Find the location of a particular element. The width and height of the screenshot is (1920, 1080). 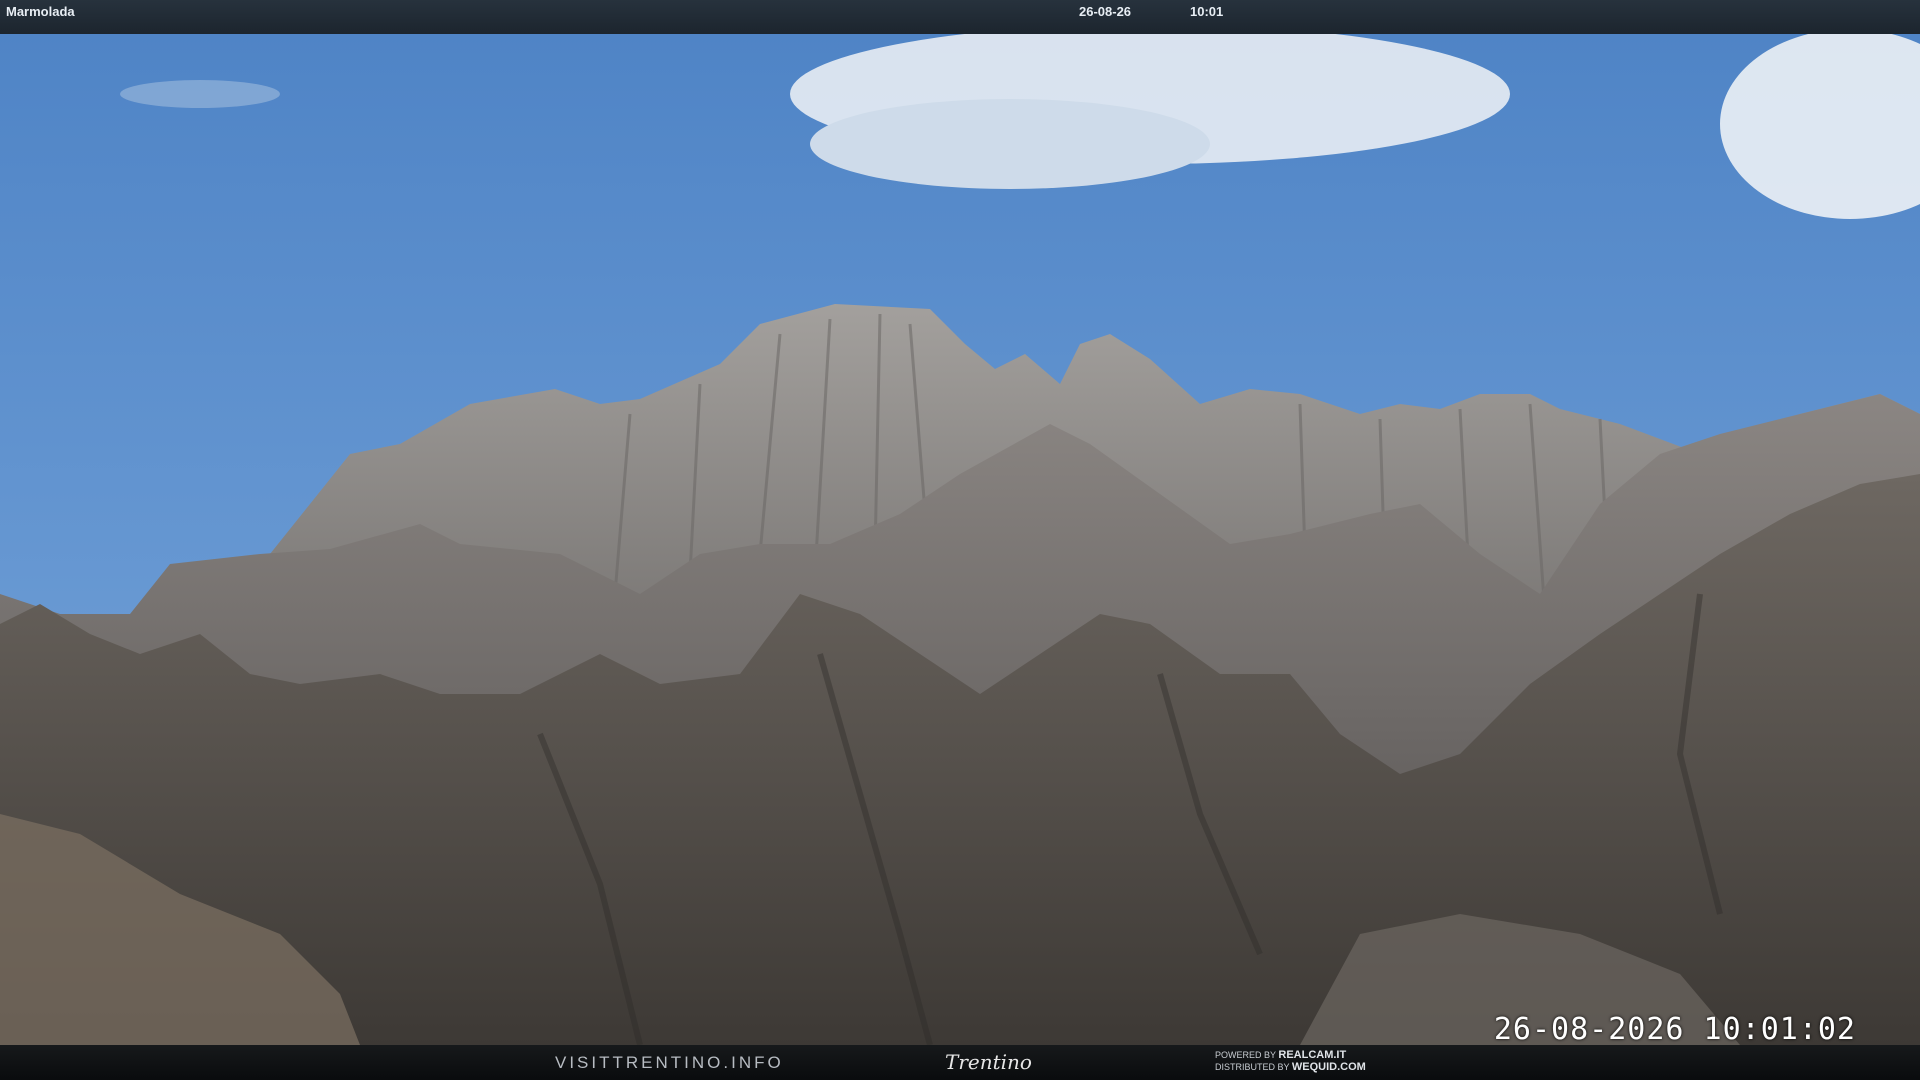

header-date: 26-08-26 is located at coordinates (1105, 11).